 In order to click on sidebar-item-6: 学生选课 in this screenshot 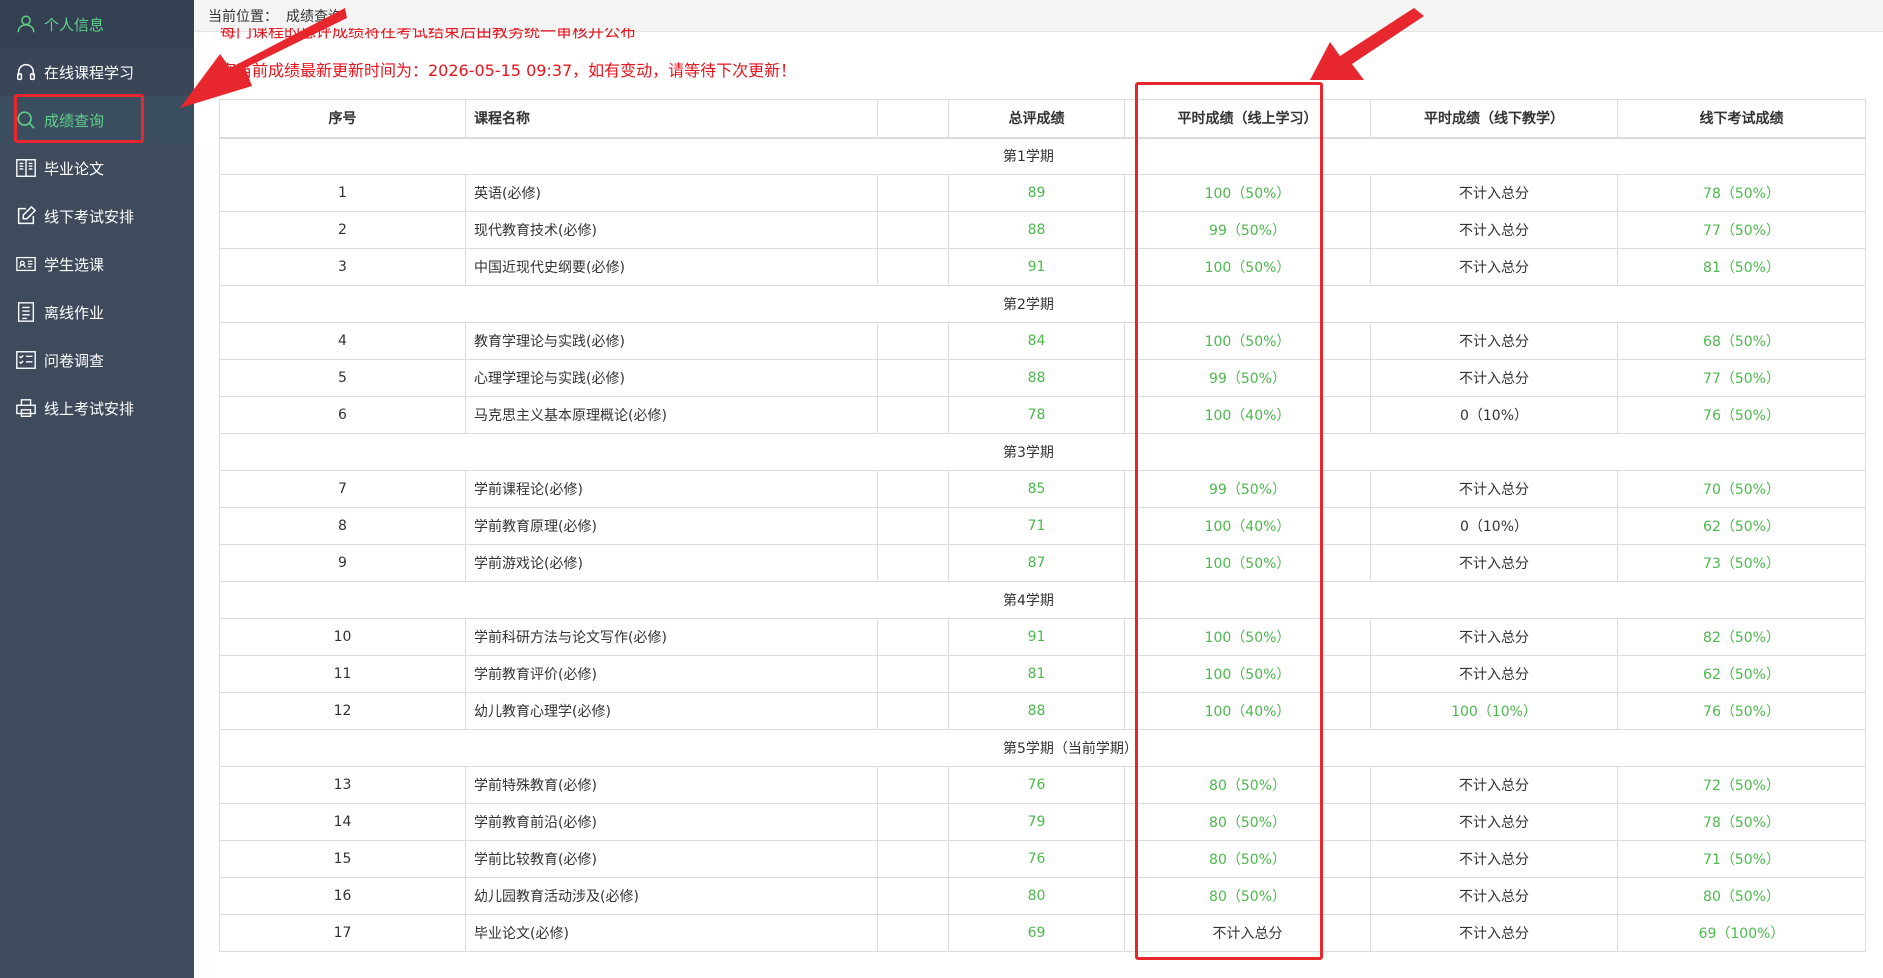, I will do `click(97, 264)`.